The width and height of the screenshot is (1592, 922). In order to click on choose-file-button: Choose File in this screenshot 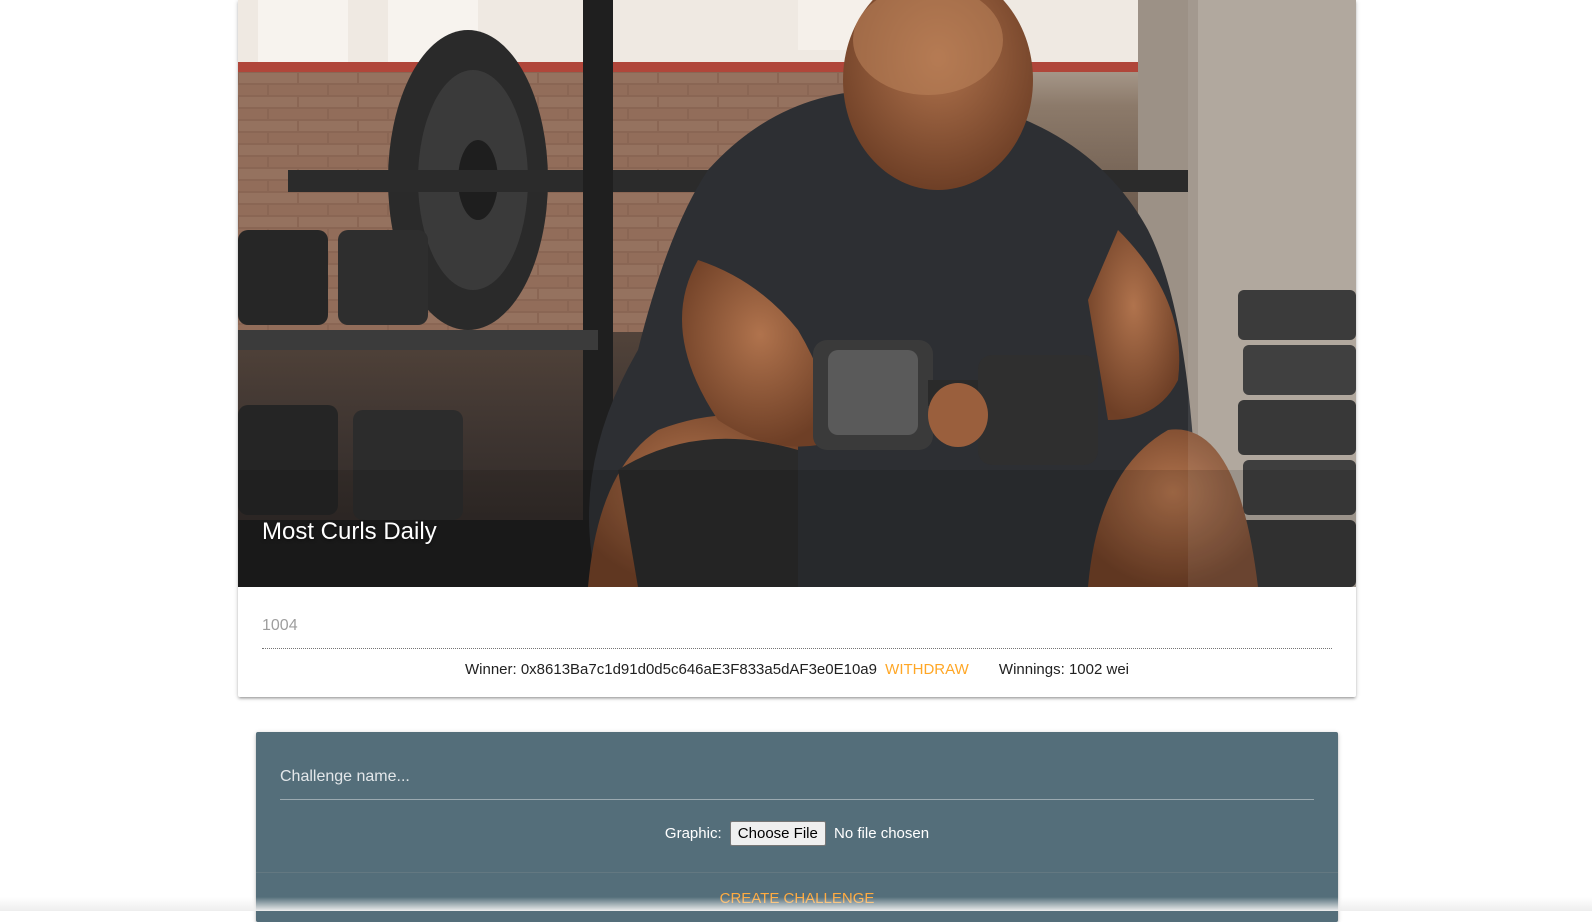, I will do `click(777, 833)`.